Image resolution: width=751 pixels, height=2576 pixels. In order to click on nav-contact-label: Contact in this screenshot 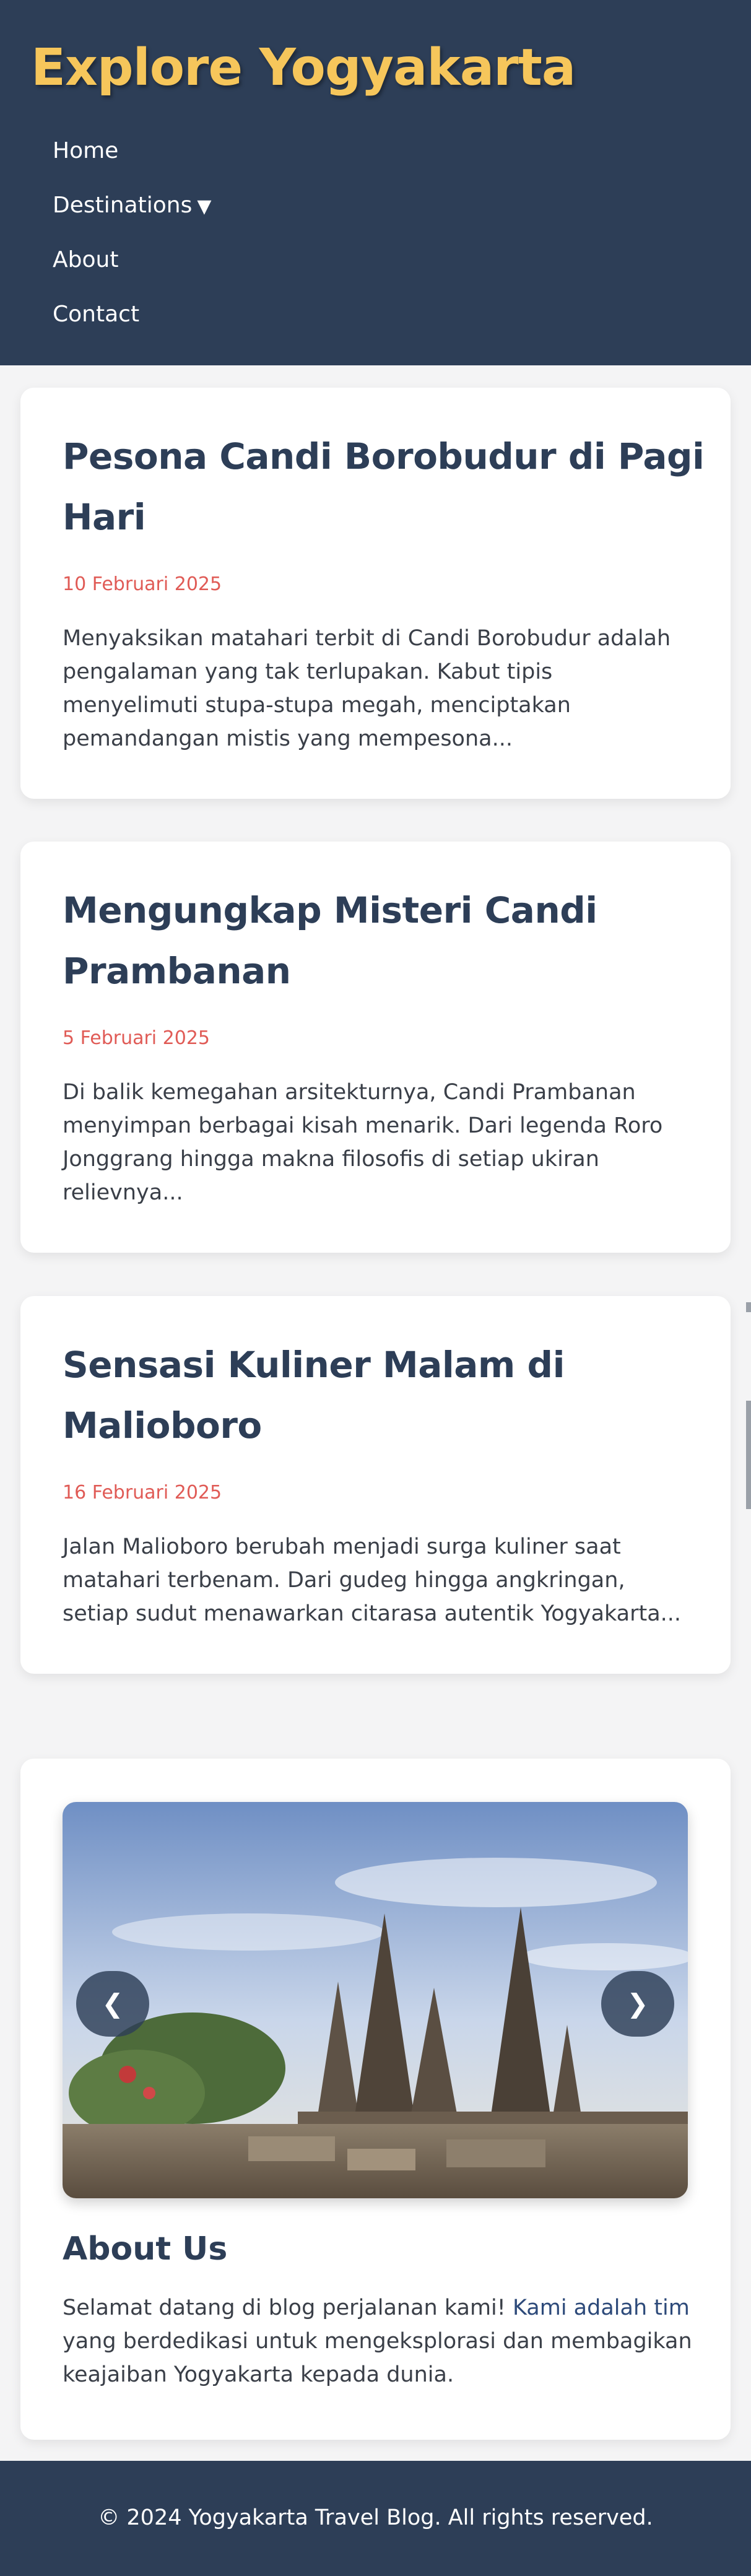, I will do `click(96, 314)`.